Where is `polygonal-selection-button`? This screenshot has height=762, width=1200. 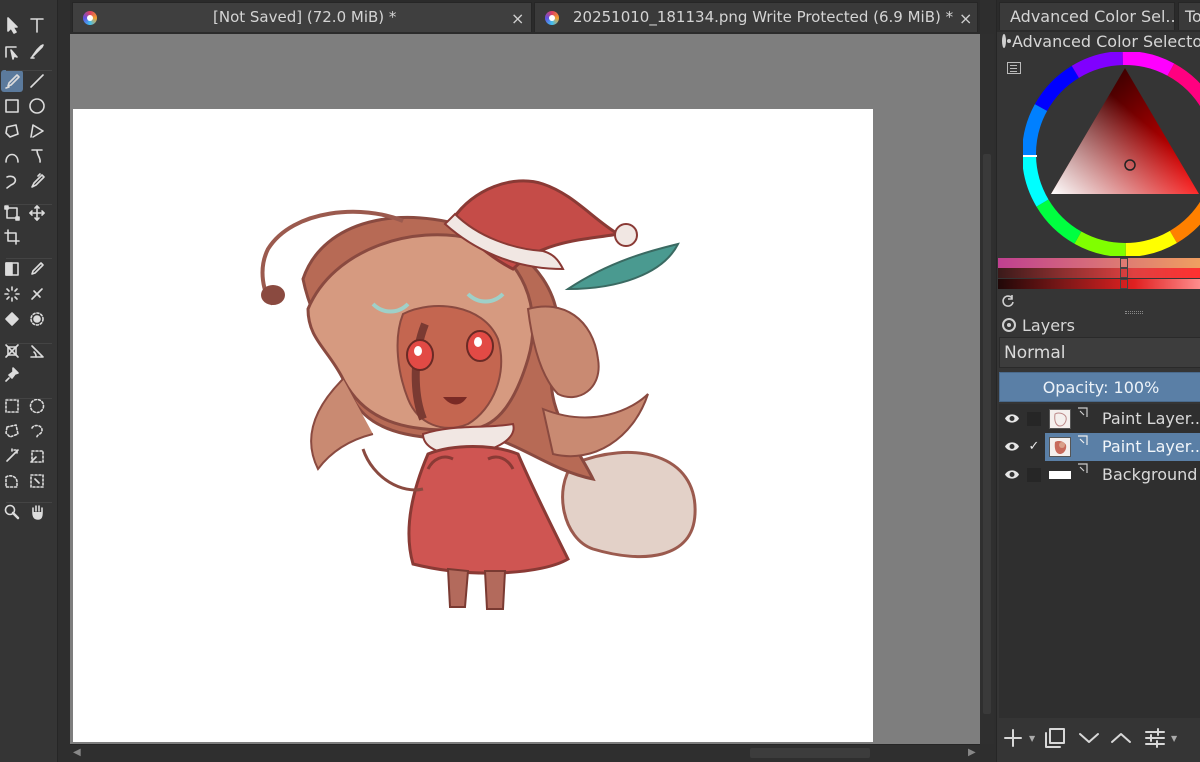 polygonal-selection-button is located at coordinates (12, 431).